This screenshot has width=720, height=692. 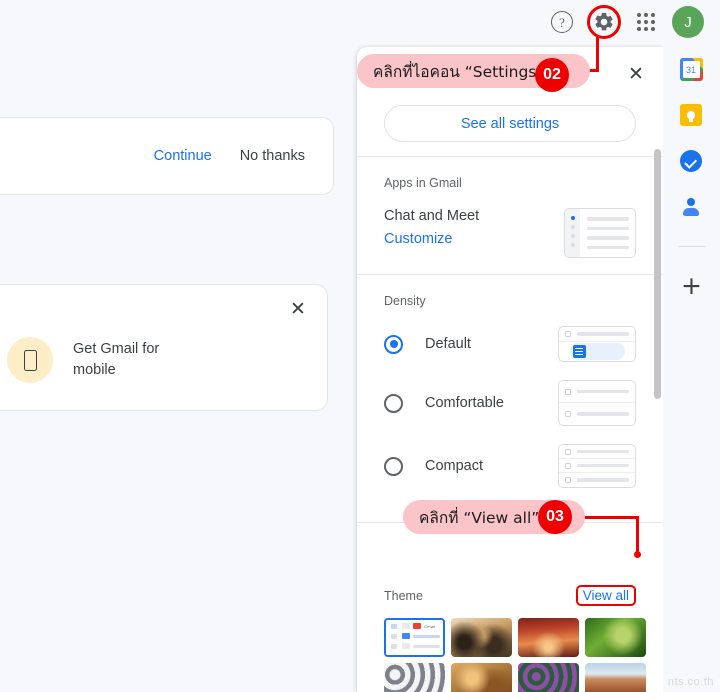 What do you see at coordinates (510, 123) in the screenshot?
I see `see-all-settings-button: See all settings` at bounding box center [510, 123].